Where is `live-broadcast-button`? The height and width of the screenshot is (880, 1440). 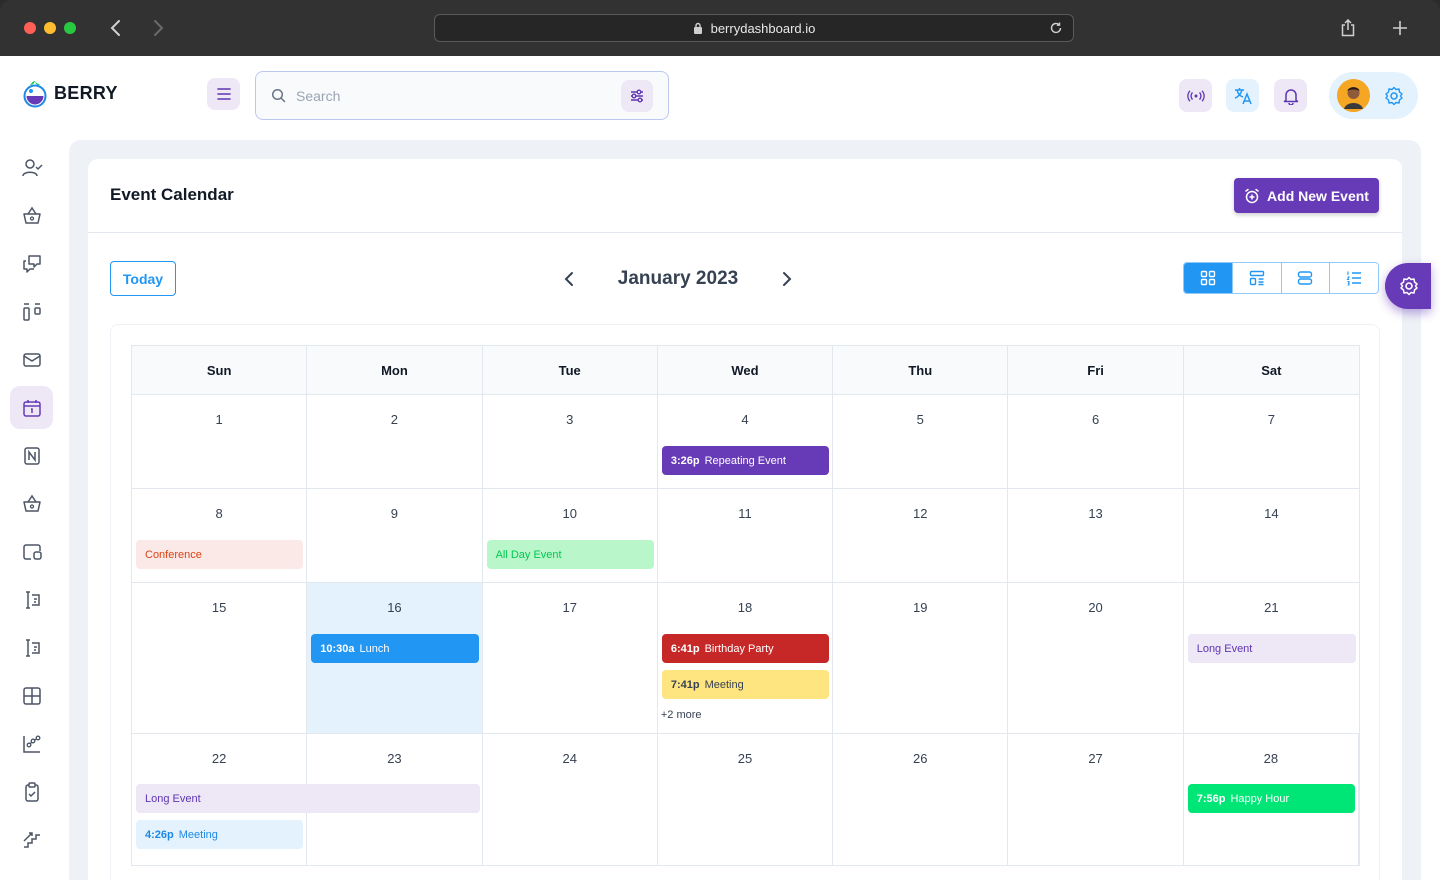
live-broadcast-button is located at coordinates (1195, 95).